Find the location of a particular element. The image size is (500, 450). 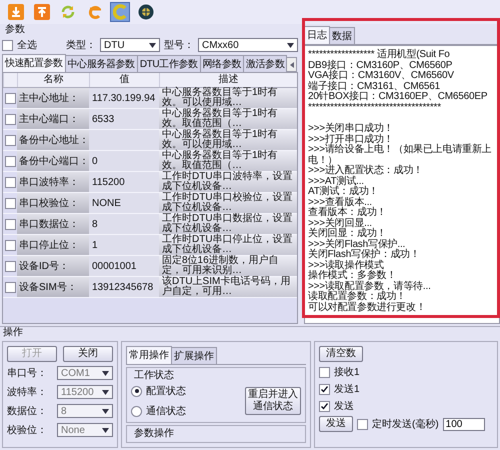

column-header: 值 is located at coordinates (124, 80).